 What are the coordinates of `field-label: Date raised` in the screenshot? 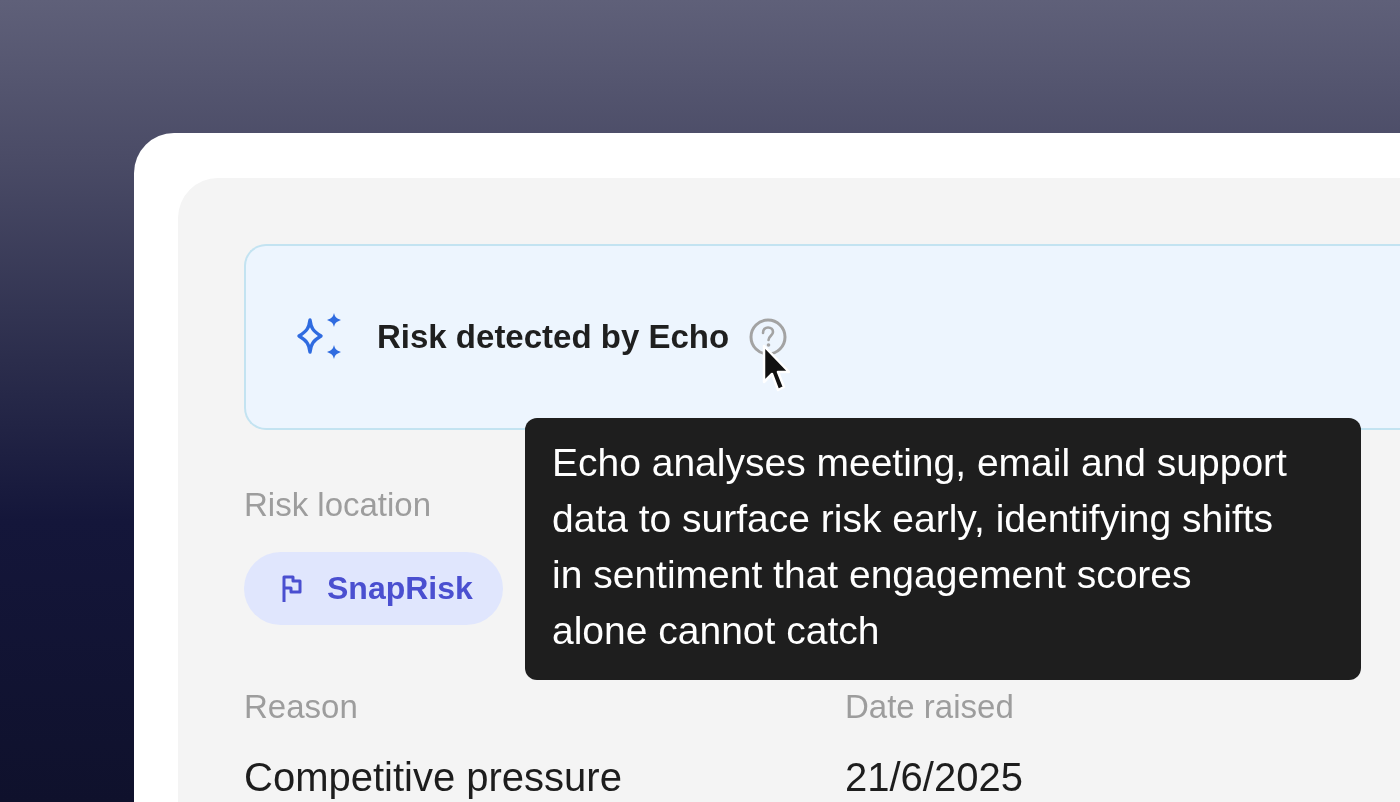 It's located at (929, 707).